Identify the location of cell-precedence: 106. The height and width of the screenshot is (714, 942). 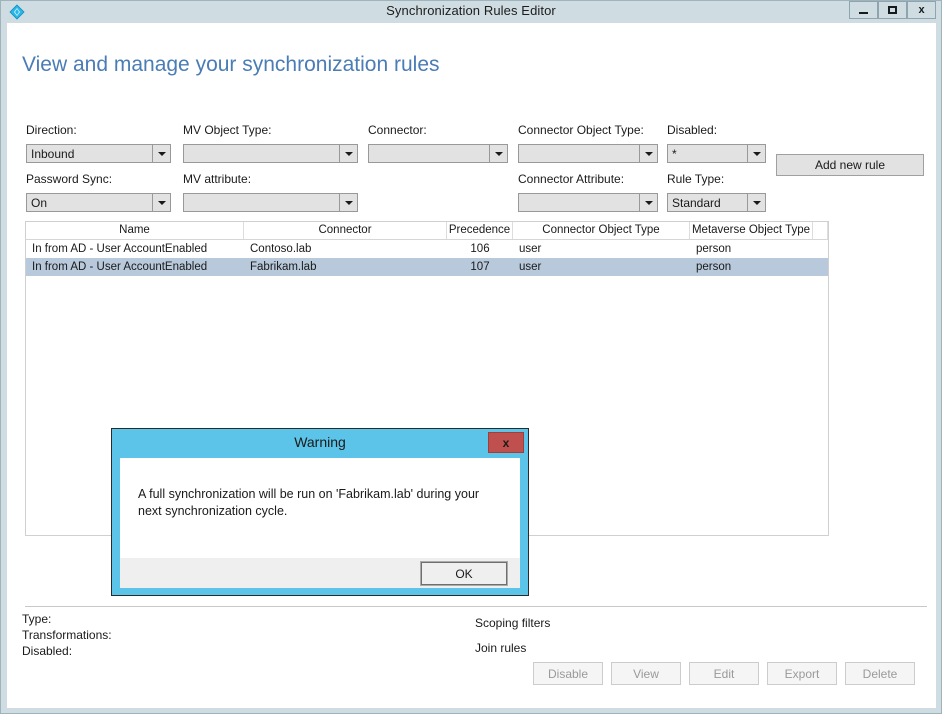
(480, 249).